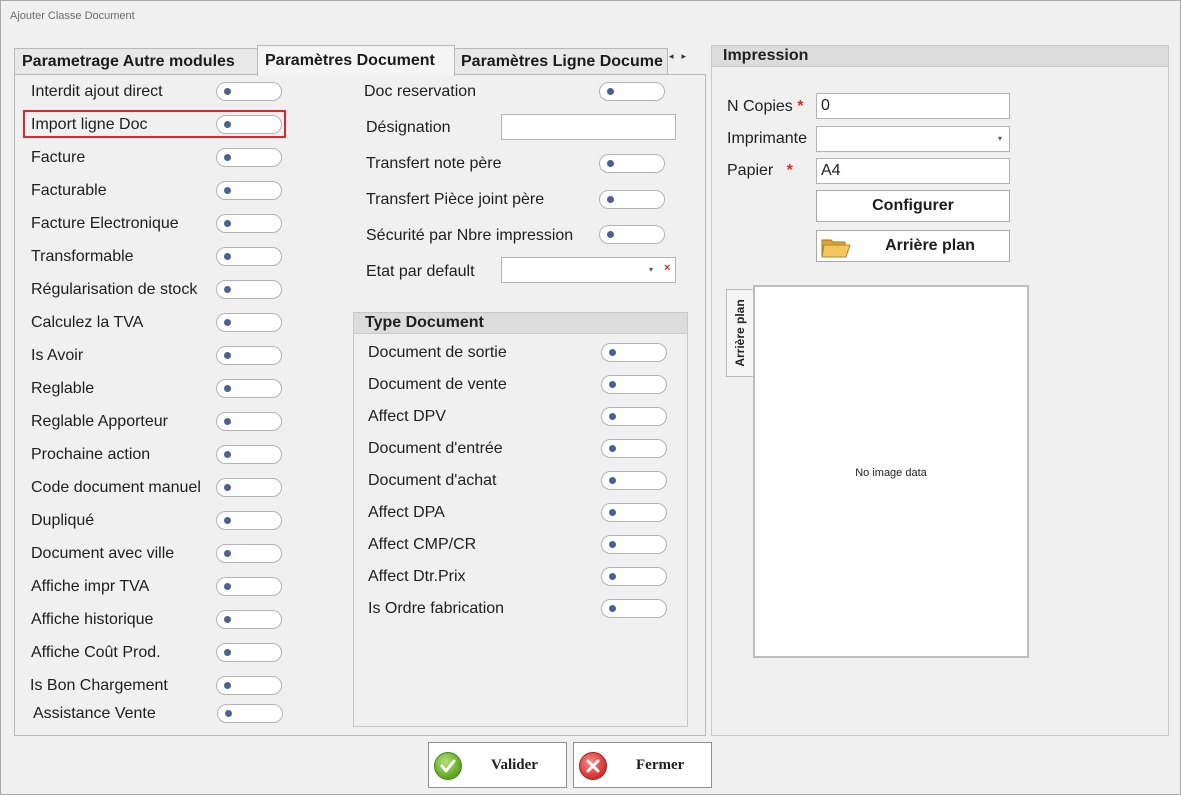  I want to click on toggle-label: Is Avoir, so click(57, 355).